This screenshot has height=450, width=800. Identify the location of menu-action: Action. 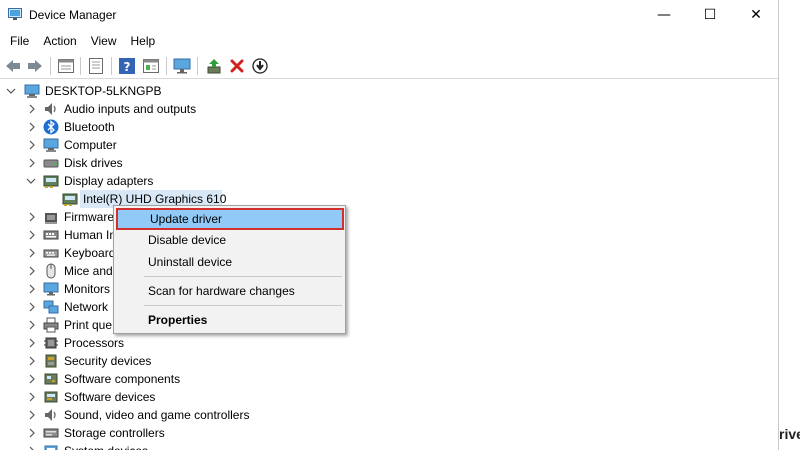
(59, 41).